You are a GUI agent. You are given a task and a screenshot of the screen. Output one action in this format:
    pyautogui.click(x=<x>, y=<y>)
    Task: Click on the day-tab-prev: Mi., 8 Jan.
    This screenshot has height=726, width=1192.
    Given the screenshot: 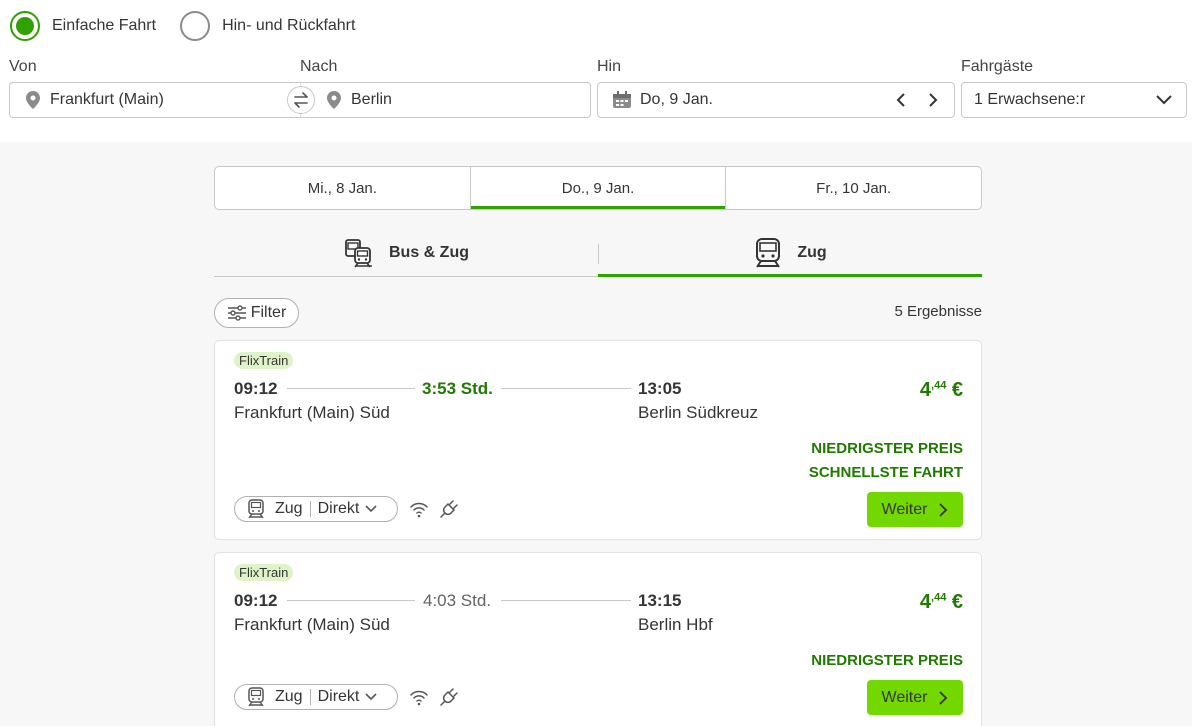 What is the action you would take?
    pyautogui.click(x=343, y=188)
    